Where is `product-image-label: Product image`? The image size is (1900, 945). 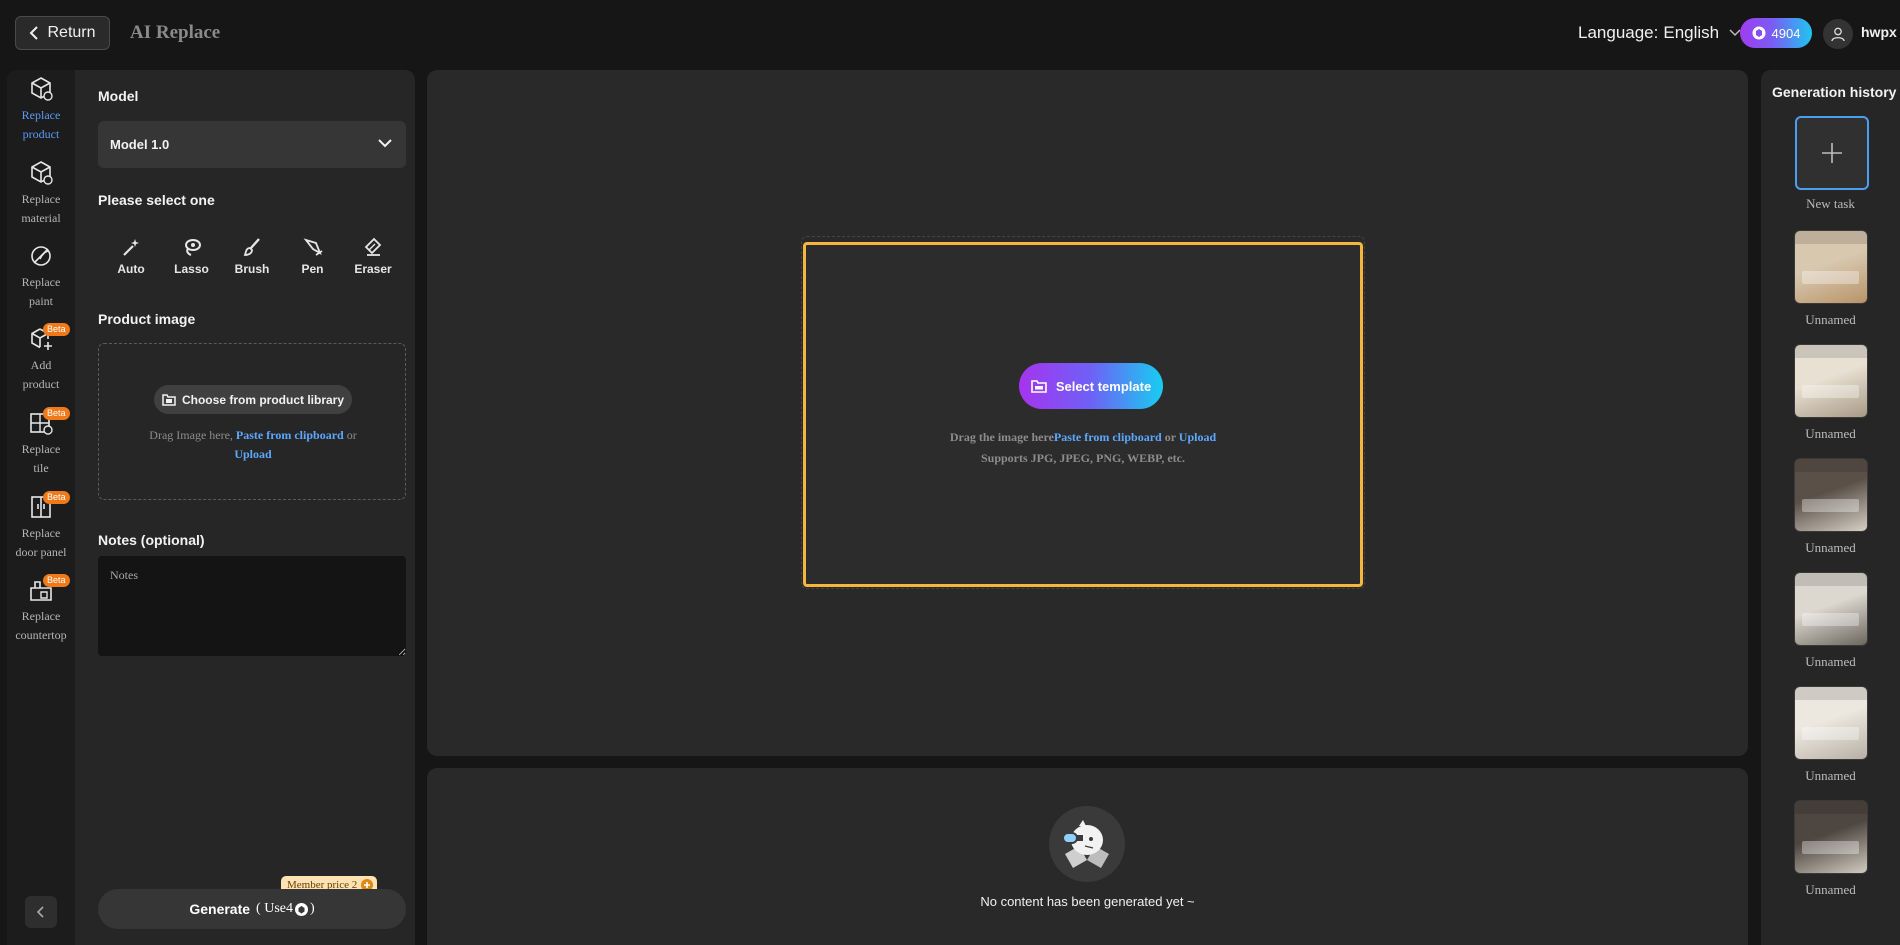 product-image-label: Product image is located at coordinates (147, 319).